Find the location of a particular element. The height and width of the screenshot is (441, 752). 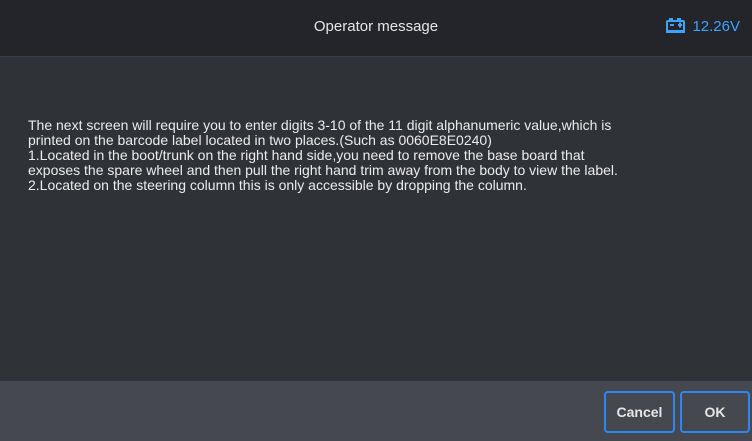

battery-status: 12.26V is located at coordinates (703, 26).